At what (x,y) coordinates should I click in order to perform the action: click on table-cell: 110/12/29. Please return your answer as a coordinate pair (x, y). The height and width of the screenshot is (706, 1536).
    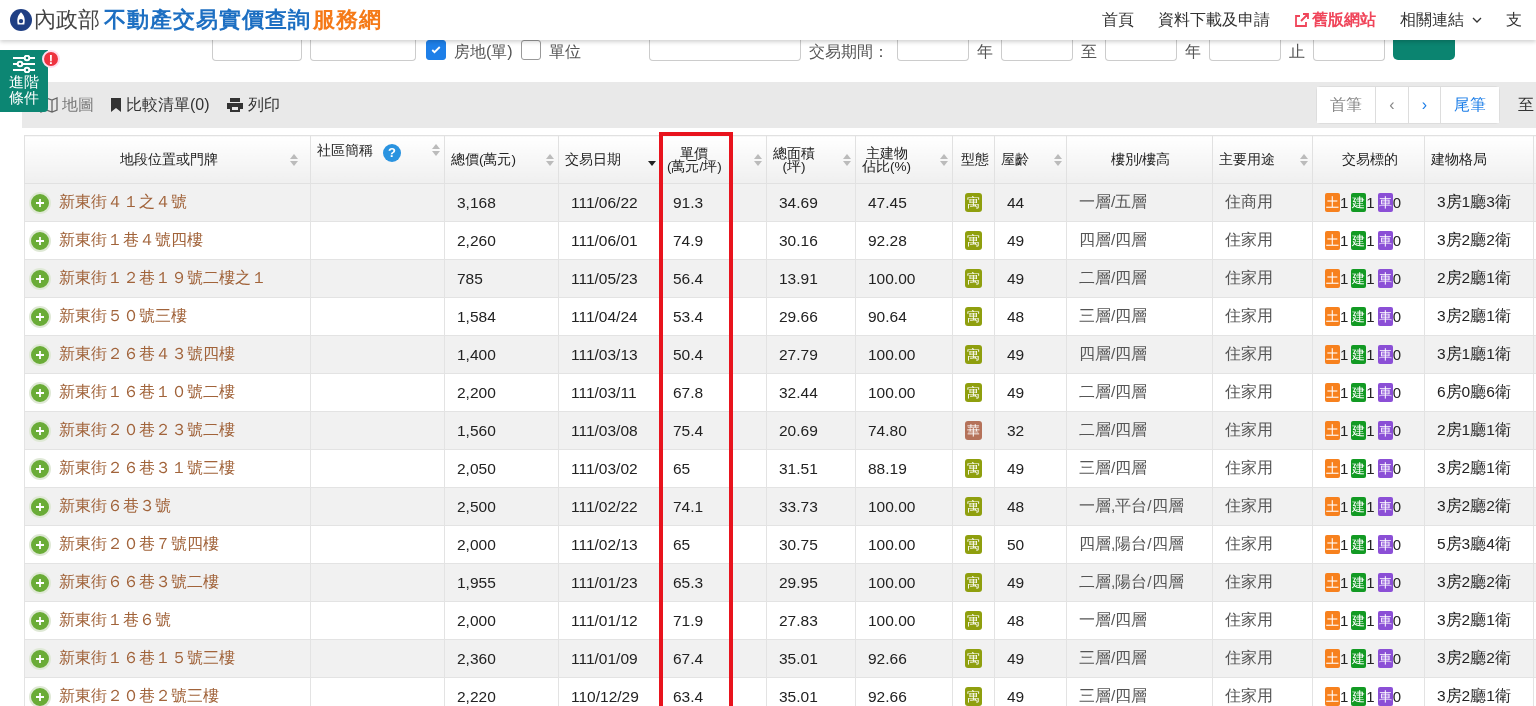
    Looking at the image, I should click on (605, 696).